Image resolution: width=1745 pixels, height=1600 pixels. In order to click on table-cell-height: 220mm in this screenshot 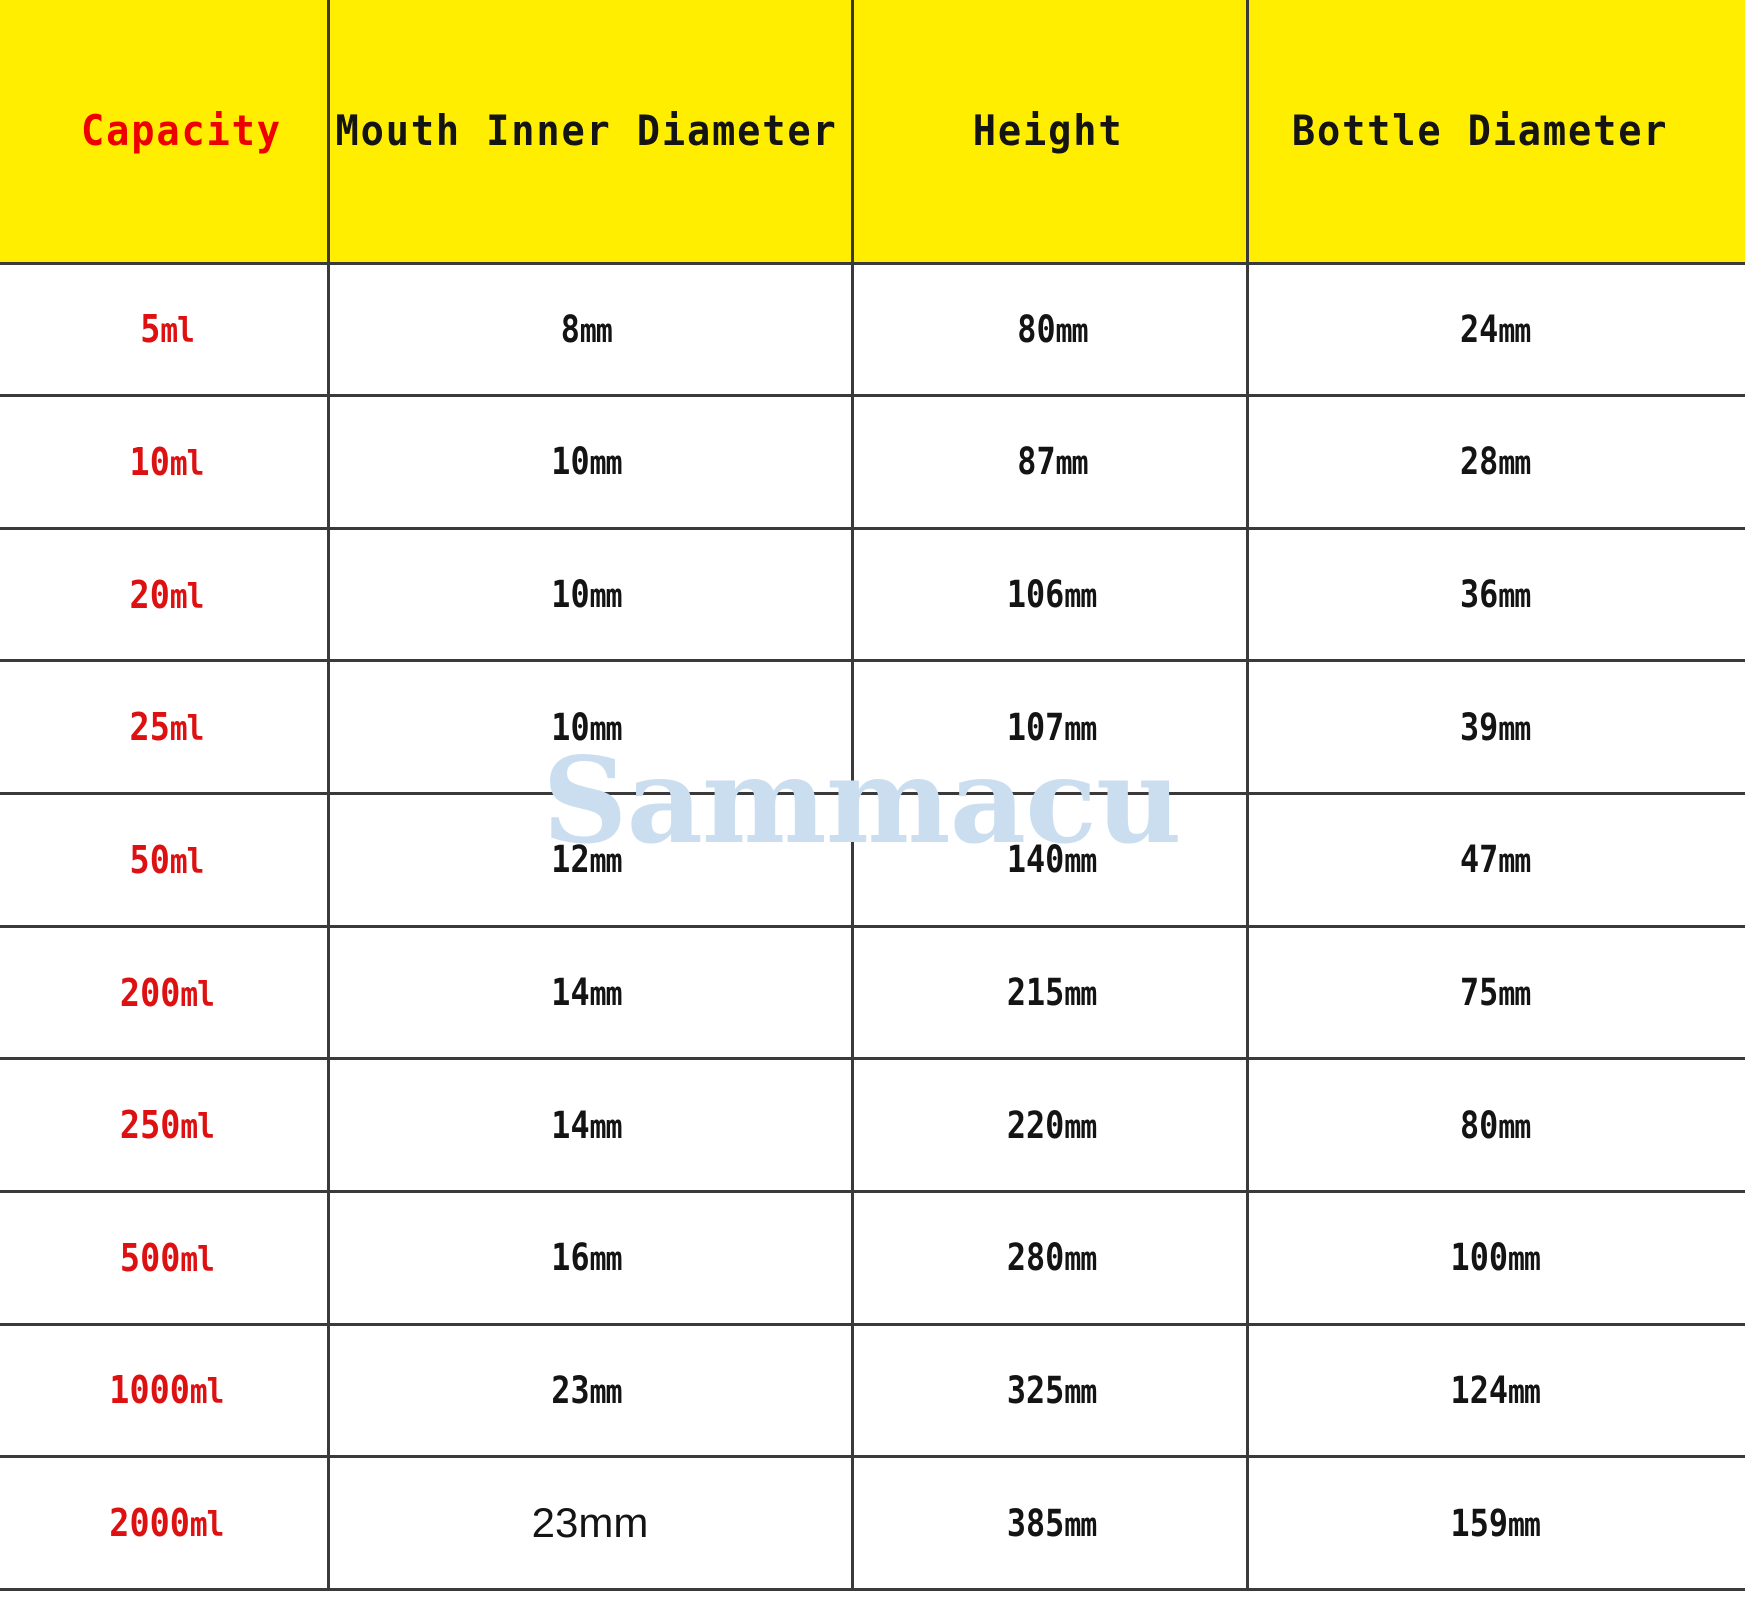, I will do `click(1049, 1125)`.